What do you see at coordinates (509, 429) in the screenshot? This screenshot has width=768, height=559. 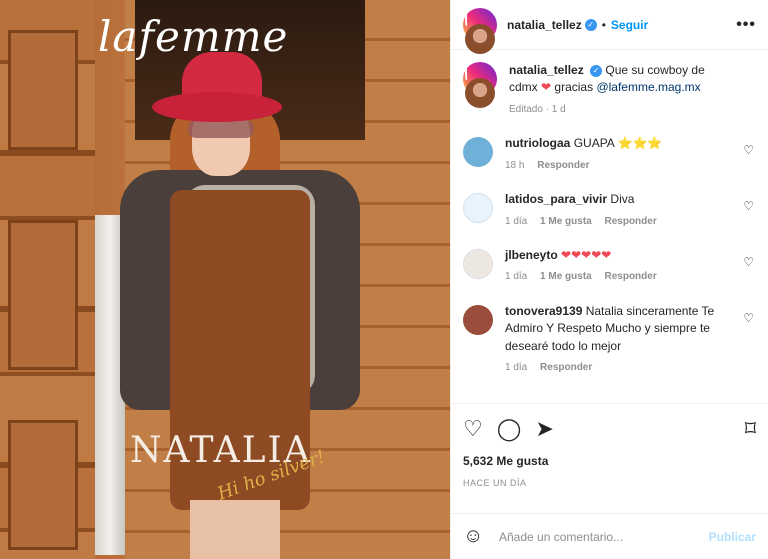 I see `comment-icon: ◯` at bounding box center [509, 429].